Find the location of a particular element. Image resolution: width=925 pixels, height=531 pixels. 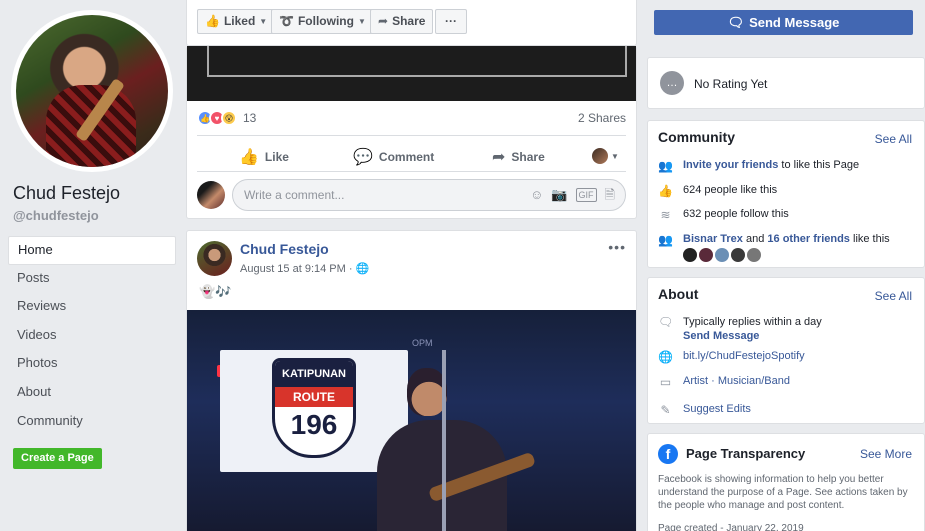

author-avatar is located at coordinates (214, 258).